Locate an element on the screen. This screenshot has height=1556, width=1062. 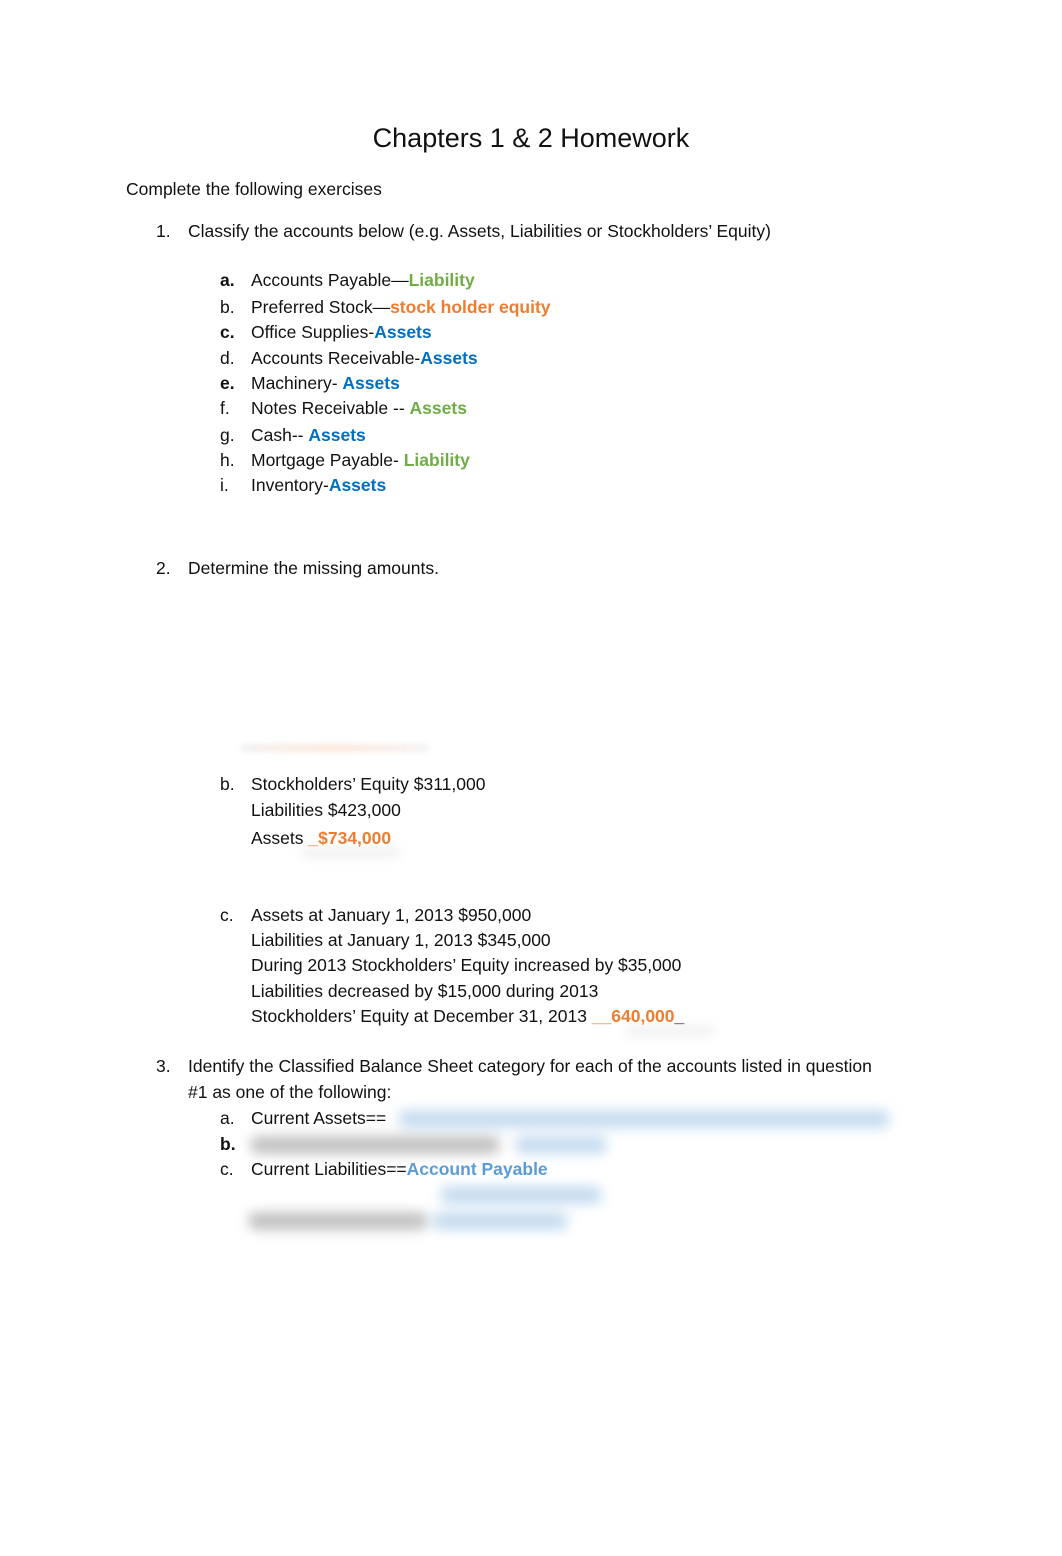
item-label: e. is located at coordinates (227, 383).